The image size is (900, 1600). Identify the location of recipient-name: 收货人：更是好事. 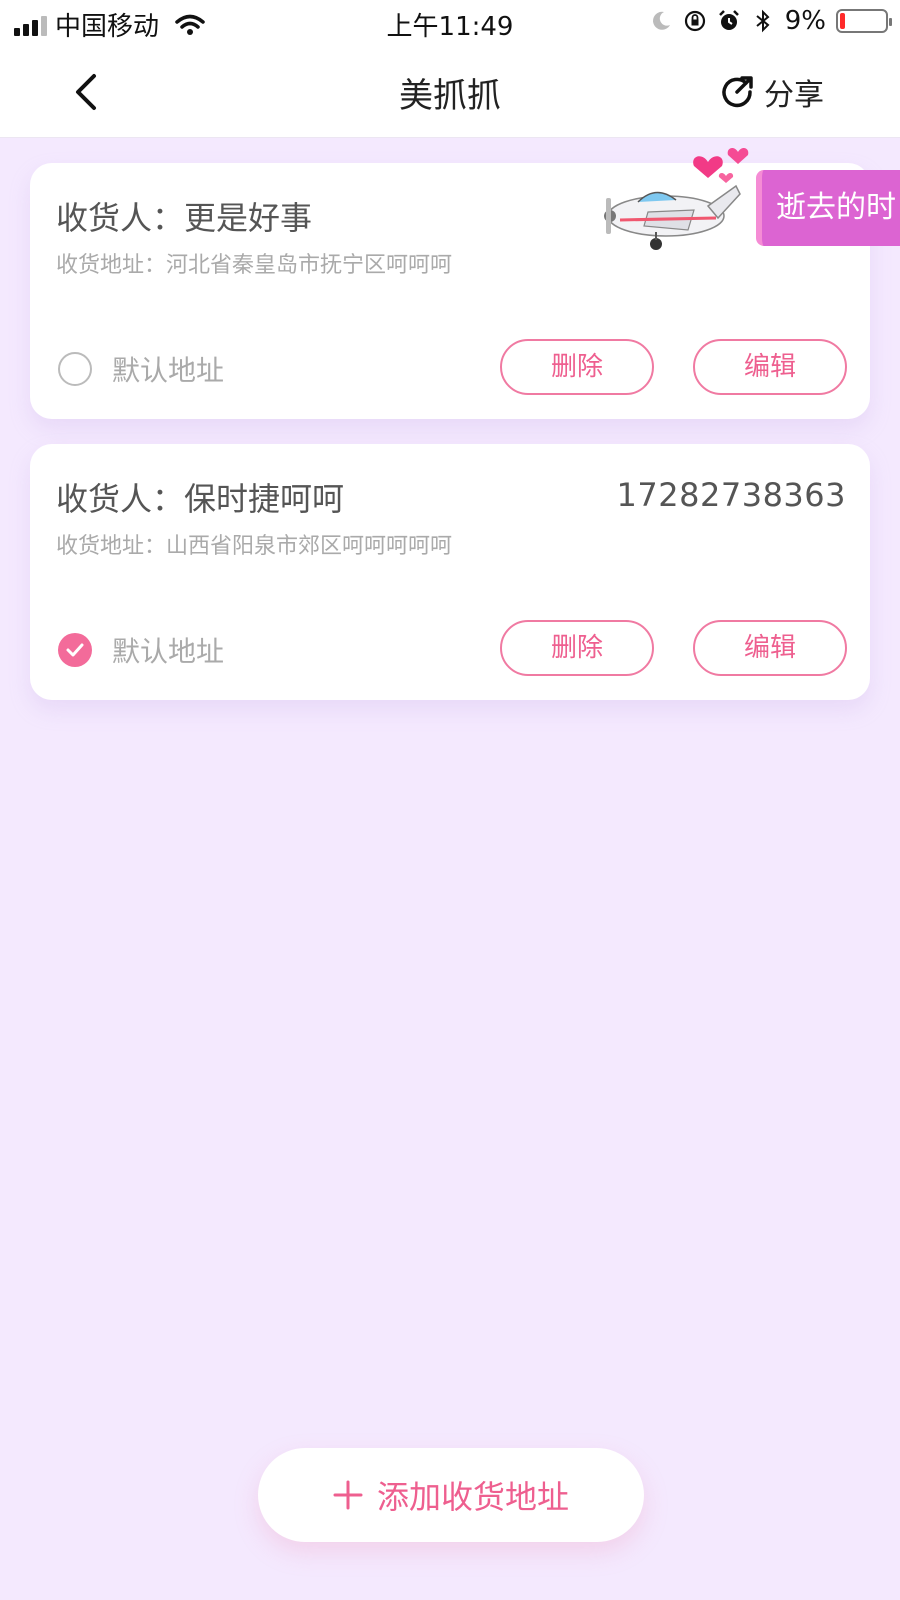
(184, 218).